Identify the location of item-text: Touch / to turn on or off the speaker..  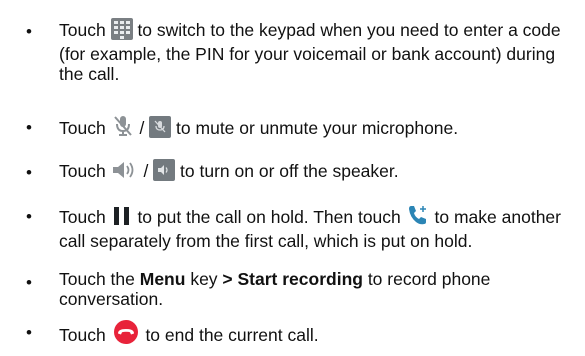
(319, 172).